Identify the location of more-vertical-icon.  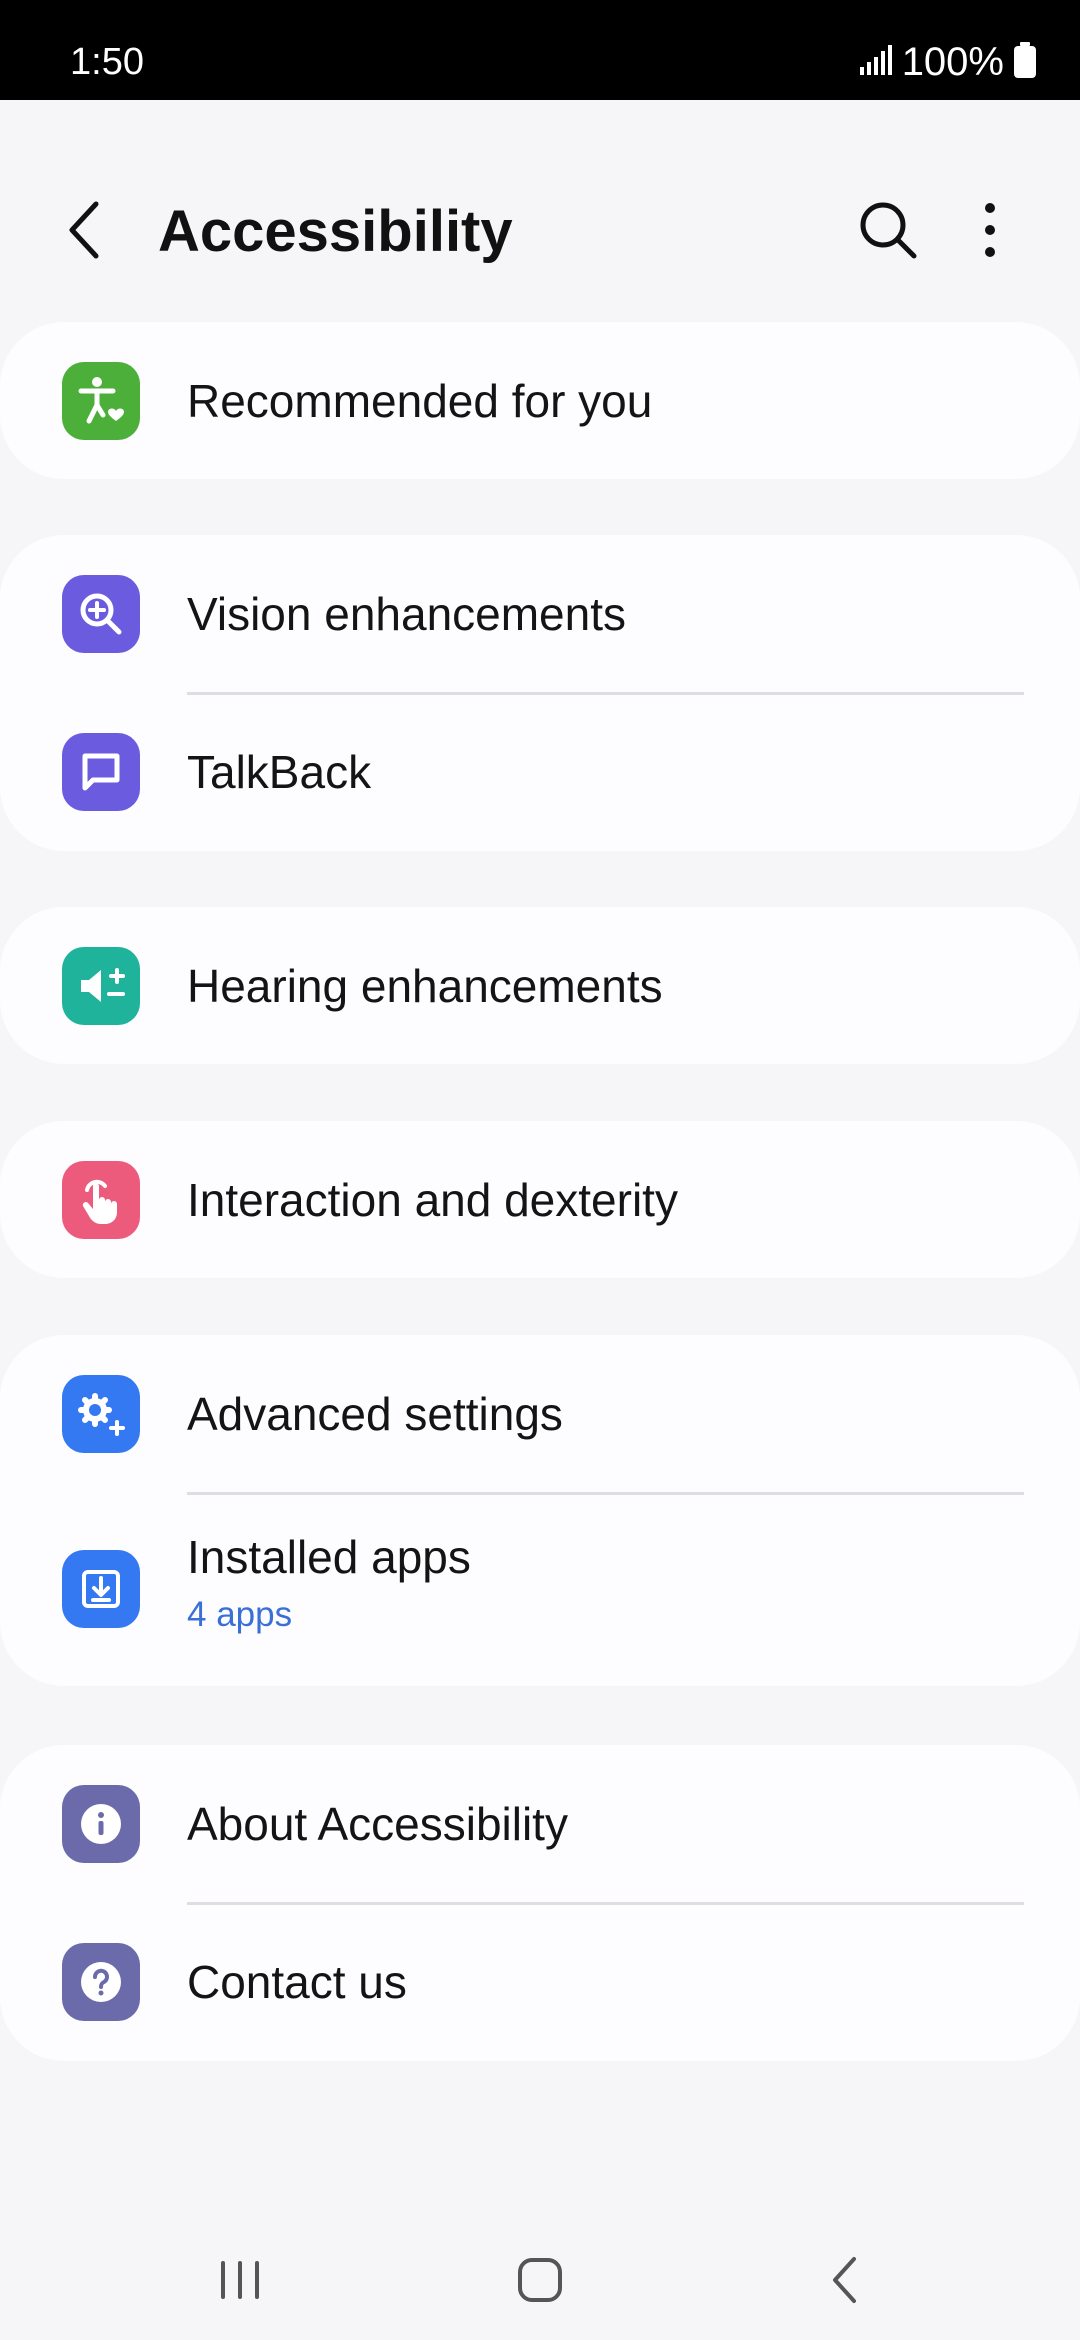
(990, 230).